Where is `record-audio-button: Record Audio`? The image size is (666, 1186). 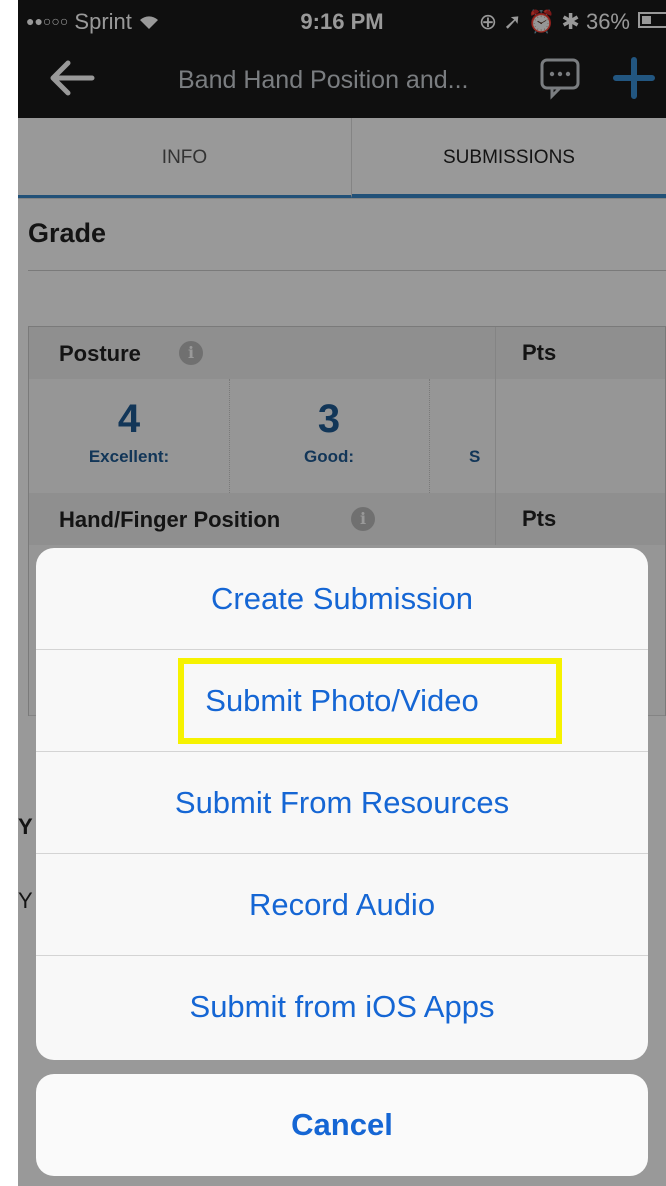 record-audio-button: Record Audio is located at coordinates (342, 905).